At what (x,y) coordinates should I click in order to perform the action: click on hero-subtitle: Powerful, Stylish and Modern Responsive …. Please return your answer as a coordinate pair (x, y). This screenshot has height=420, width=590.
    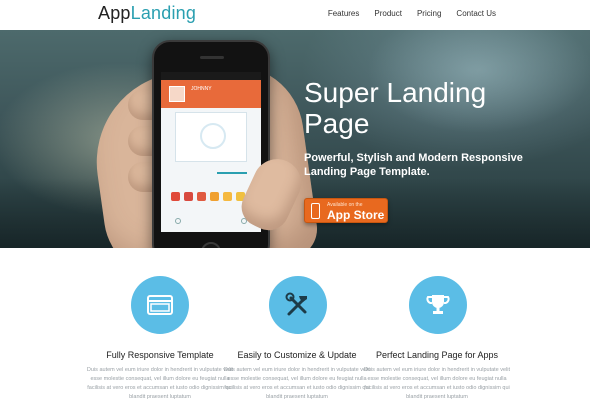
    Looking at the image, I should click on (413, 165).